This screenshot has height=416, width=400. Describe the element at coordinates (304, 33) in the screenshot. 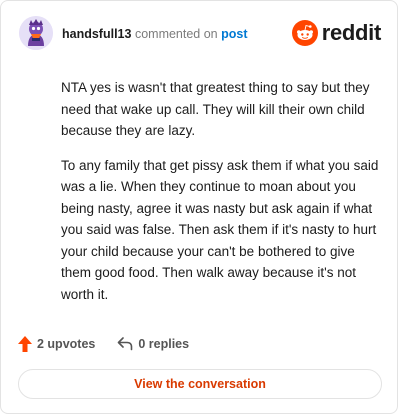

I see `reddit-logo-icon` at that location.